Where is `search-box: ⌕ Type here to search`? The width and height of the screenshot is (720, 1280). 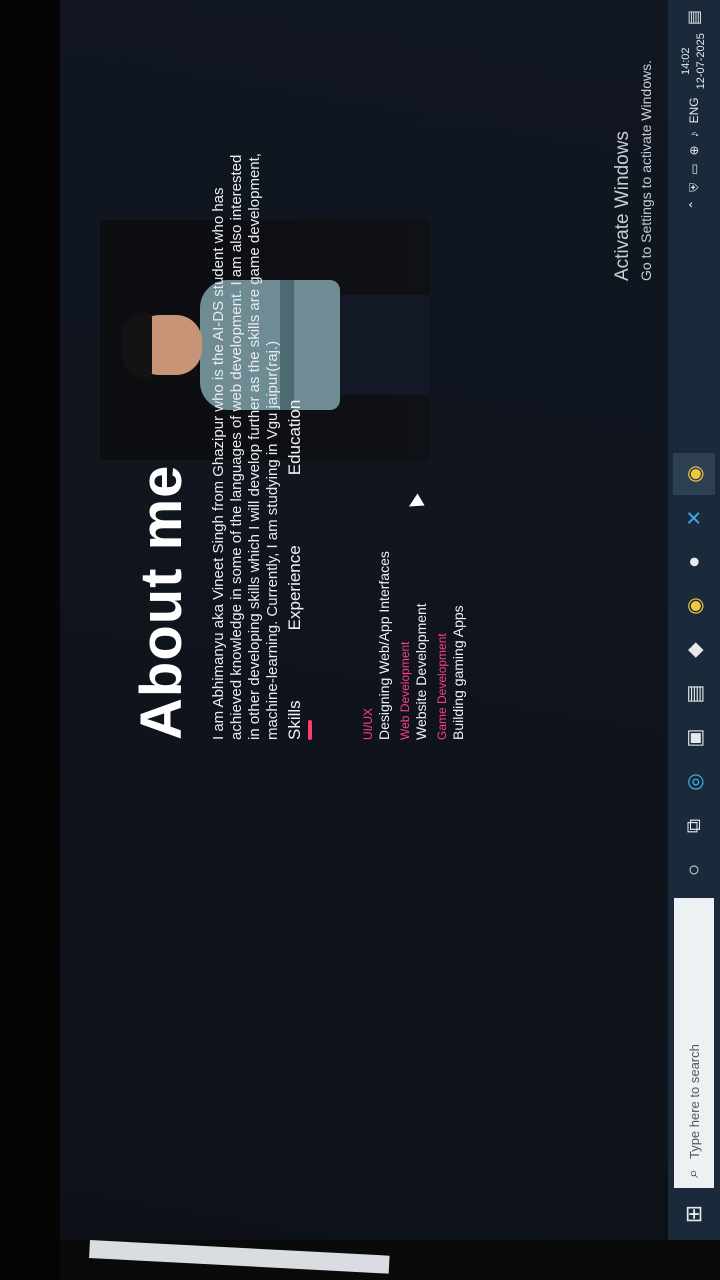 search-box: ⌕ Type here to search is located at coordinates (694, 1043).